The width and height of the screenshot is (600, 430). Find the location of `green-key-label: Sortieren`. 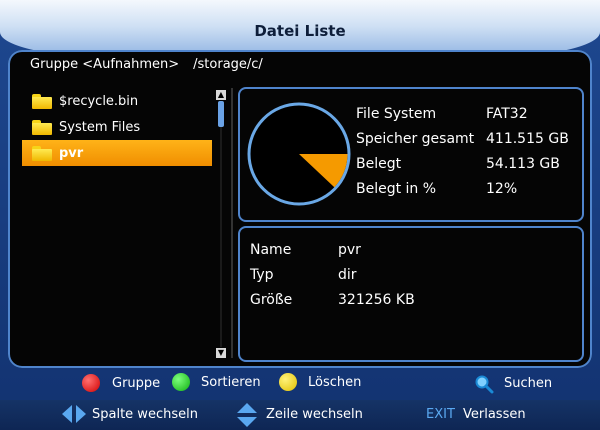

green-key-label: Sortieren is located at coordinates (231, 382).